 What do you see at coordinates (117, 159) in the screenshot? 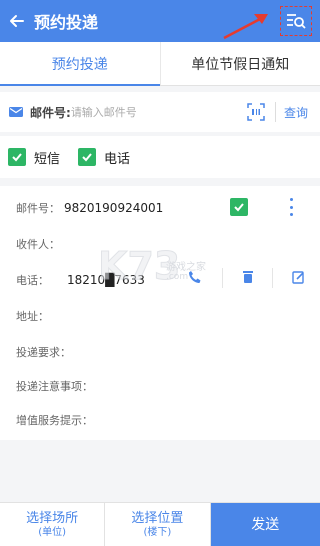
I see `phone-label: 电话` at bounding box center [117, 159].